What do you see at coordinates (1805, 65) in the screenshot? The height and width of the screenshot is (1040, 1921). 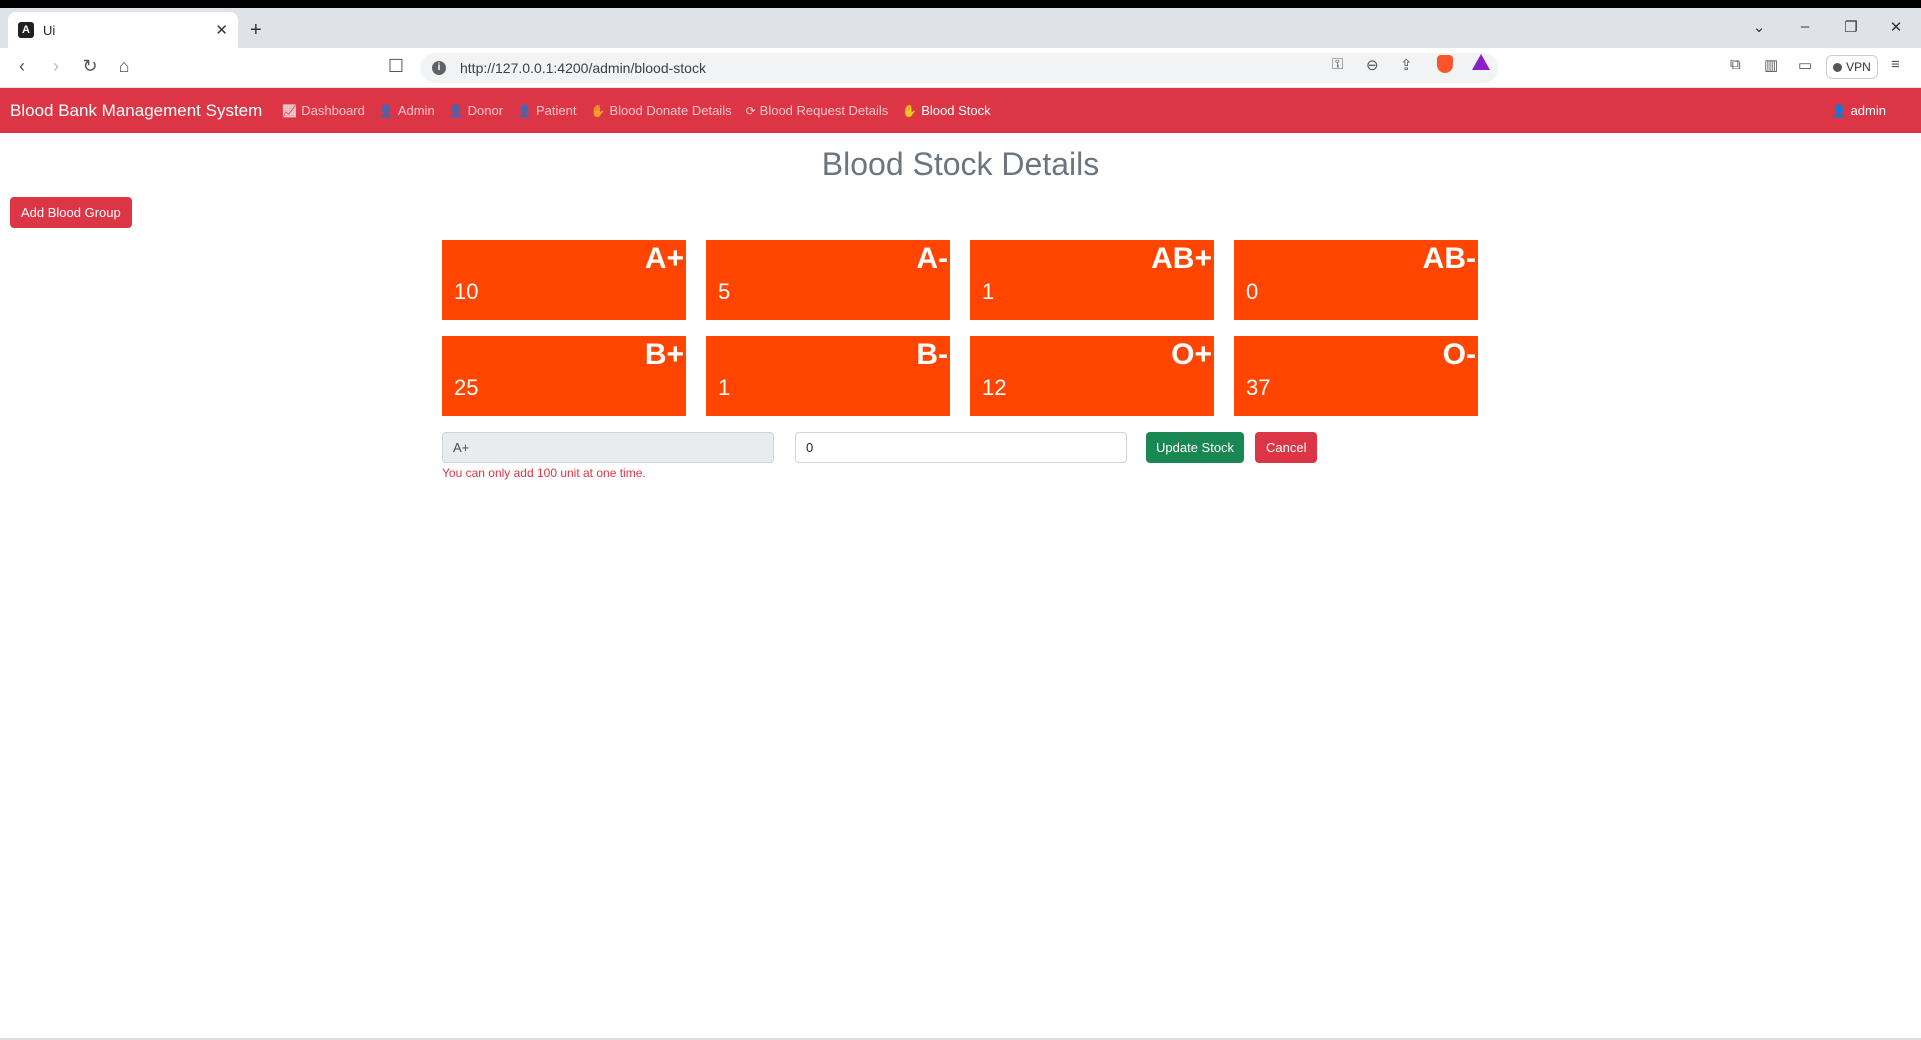 I see `wallet-icon: ▭` at bounding box center [1805, 65].